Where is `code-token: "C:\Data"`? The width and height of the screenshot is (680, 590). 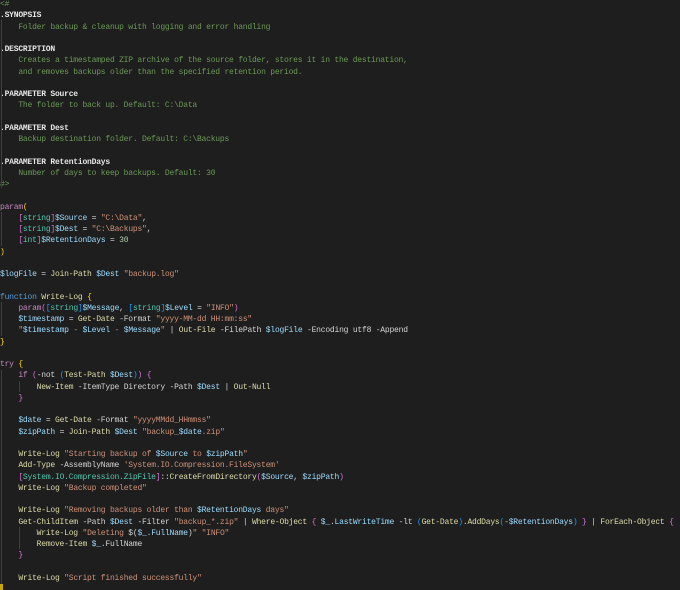
code-token: "C:\Data" is located at coordinates (121, 218).